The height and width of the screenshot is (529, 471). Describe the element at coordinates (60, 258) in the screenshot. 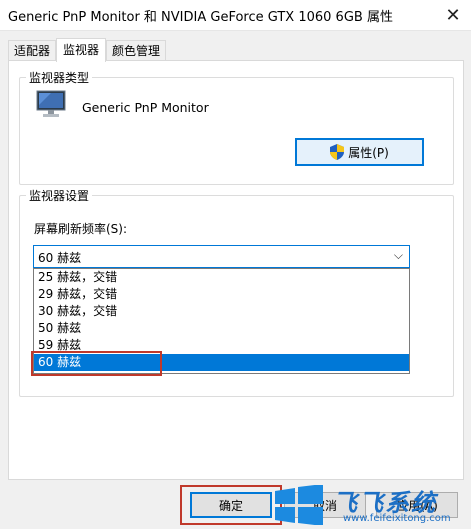

I see `refresh-rate-selected-value: 60 赫兹` at that location.